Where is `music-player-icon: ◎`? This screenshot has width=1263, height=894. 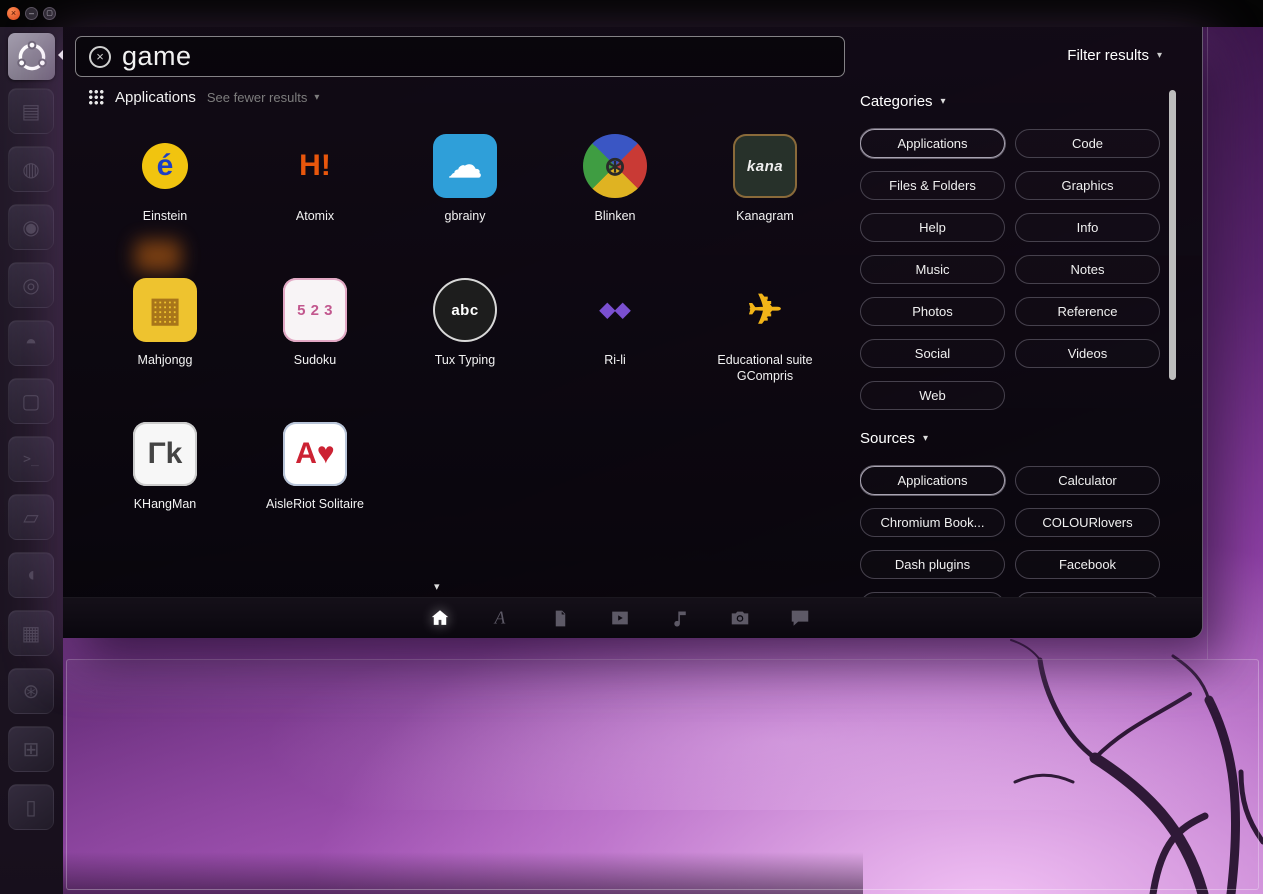 music-player-icon: ◎ is located at coordinates (31, 285).